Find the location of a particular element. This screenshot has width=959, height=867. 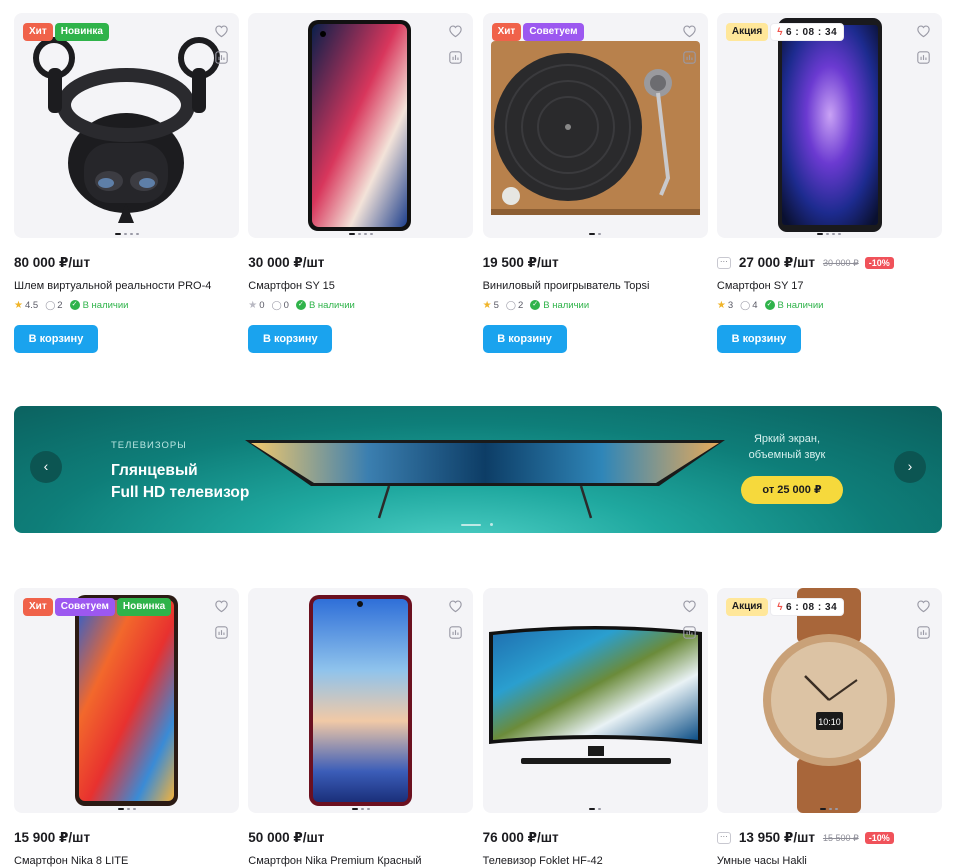

product-title: Телевизор Foklet HF-42 is located at coordinates (595, 861).